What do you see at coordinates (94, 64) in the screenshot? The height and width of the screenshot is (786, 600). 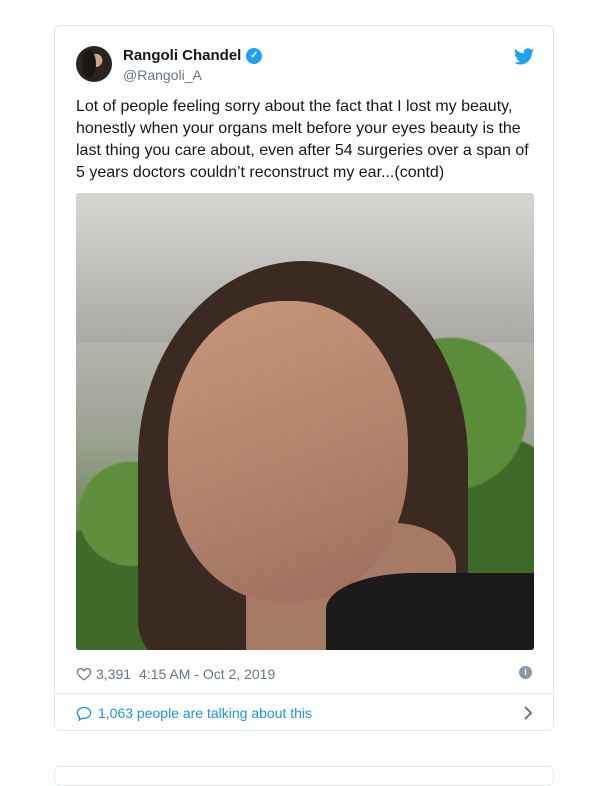 I see `avatar` at bounding box center [94, 64].